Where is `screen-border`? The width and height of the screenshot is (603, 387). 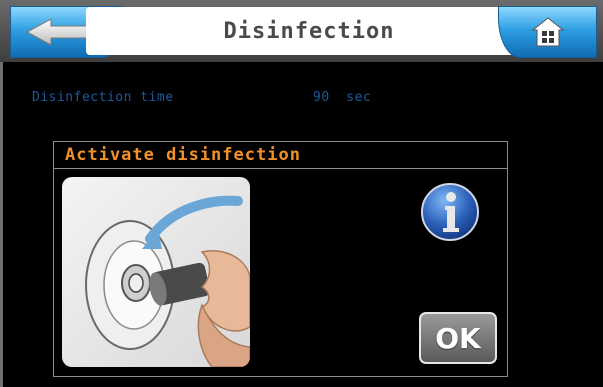
screen-border is located at coordinates (1, 223).